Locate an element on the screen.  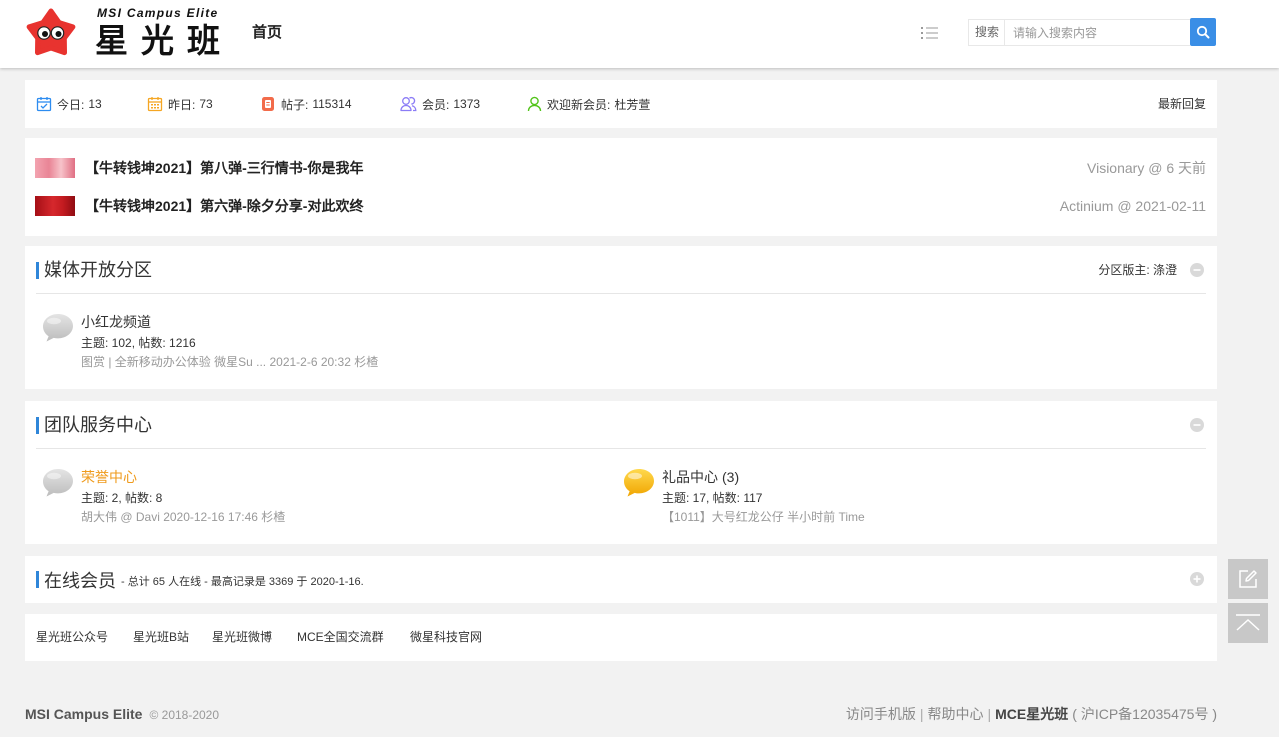
stat-members: 会员: 1373 is located at coordinates (440, 104).